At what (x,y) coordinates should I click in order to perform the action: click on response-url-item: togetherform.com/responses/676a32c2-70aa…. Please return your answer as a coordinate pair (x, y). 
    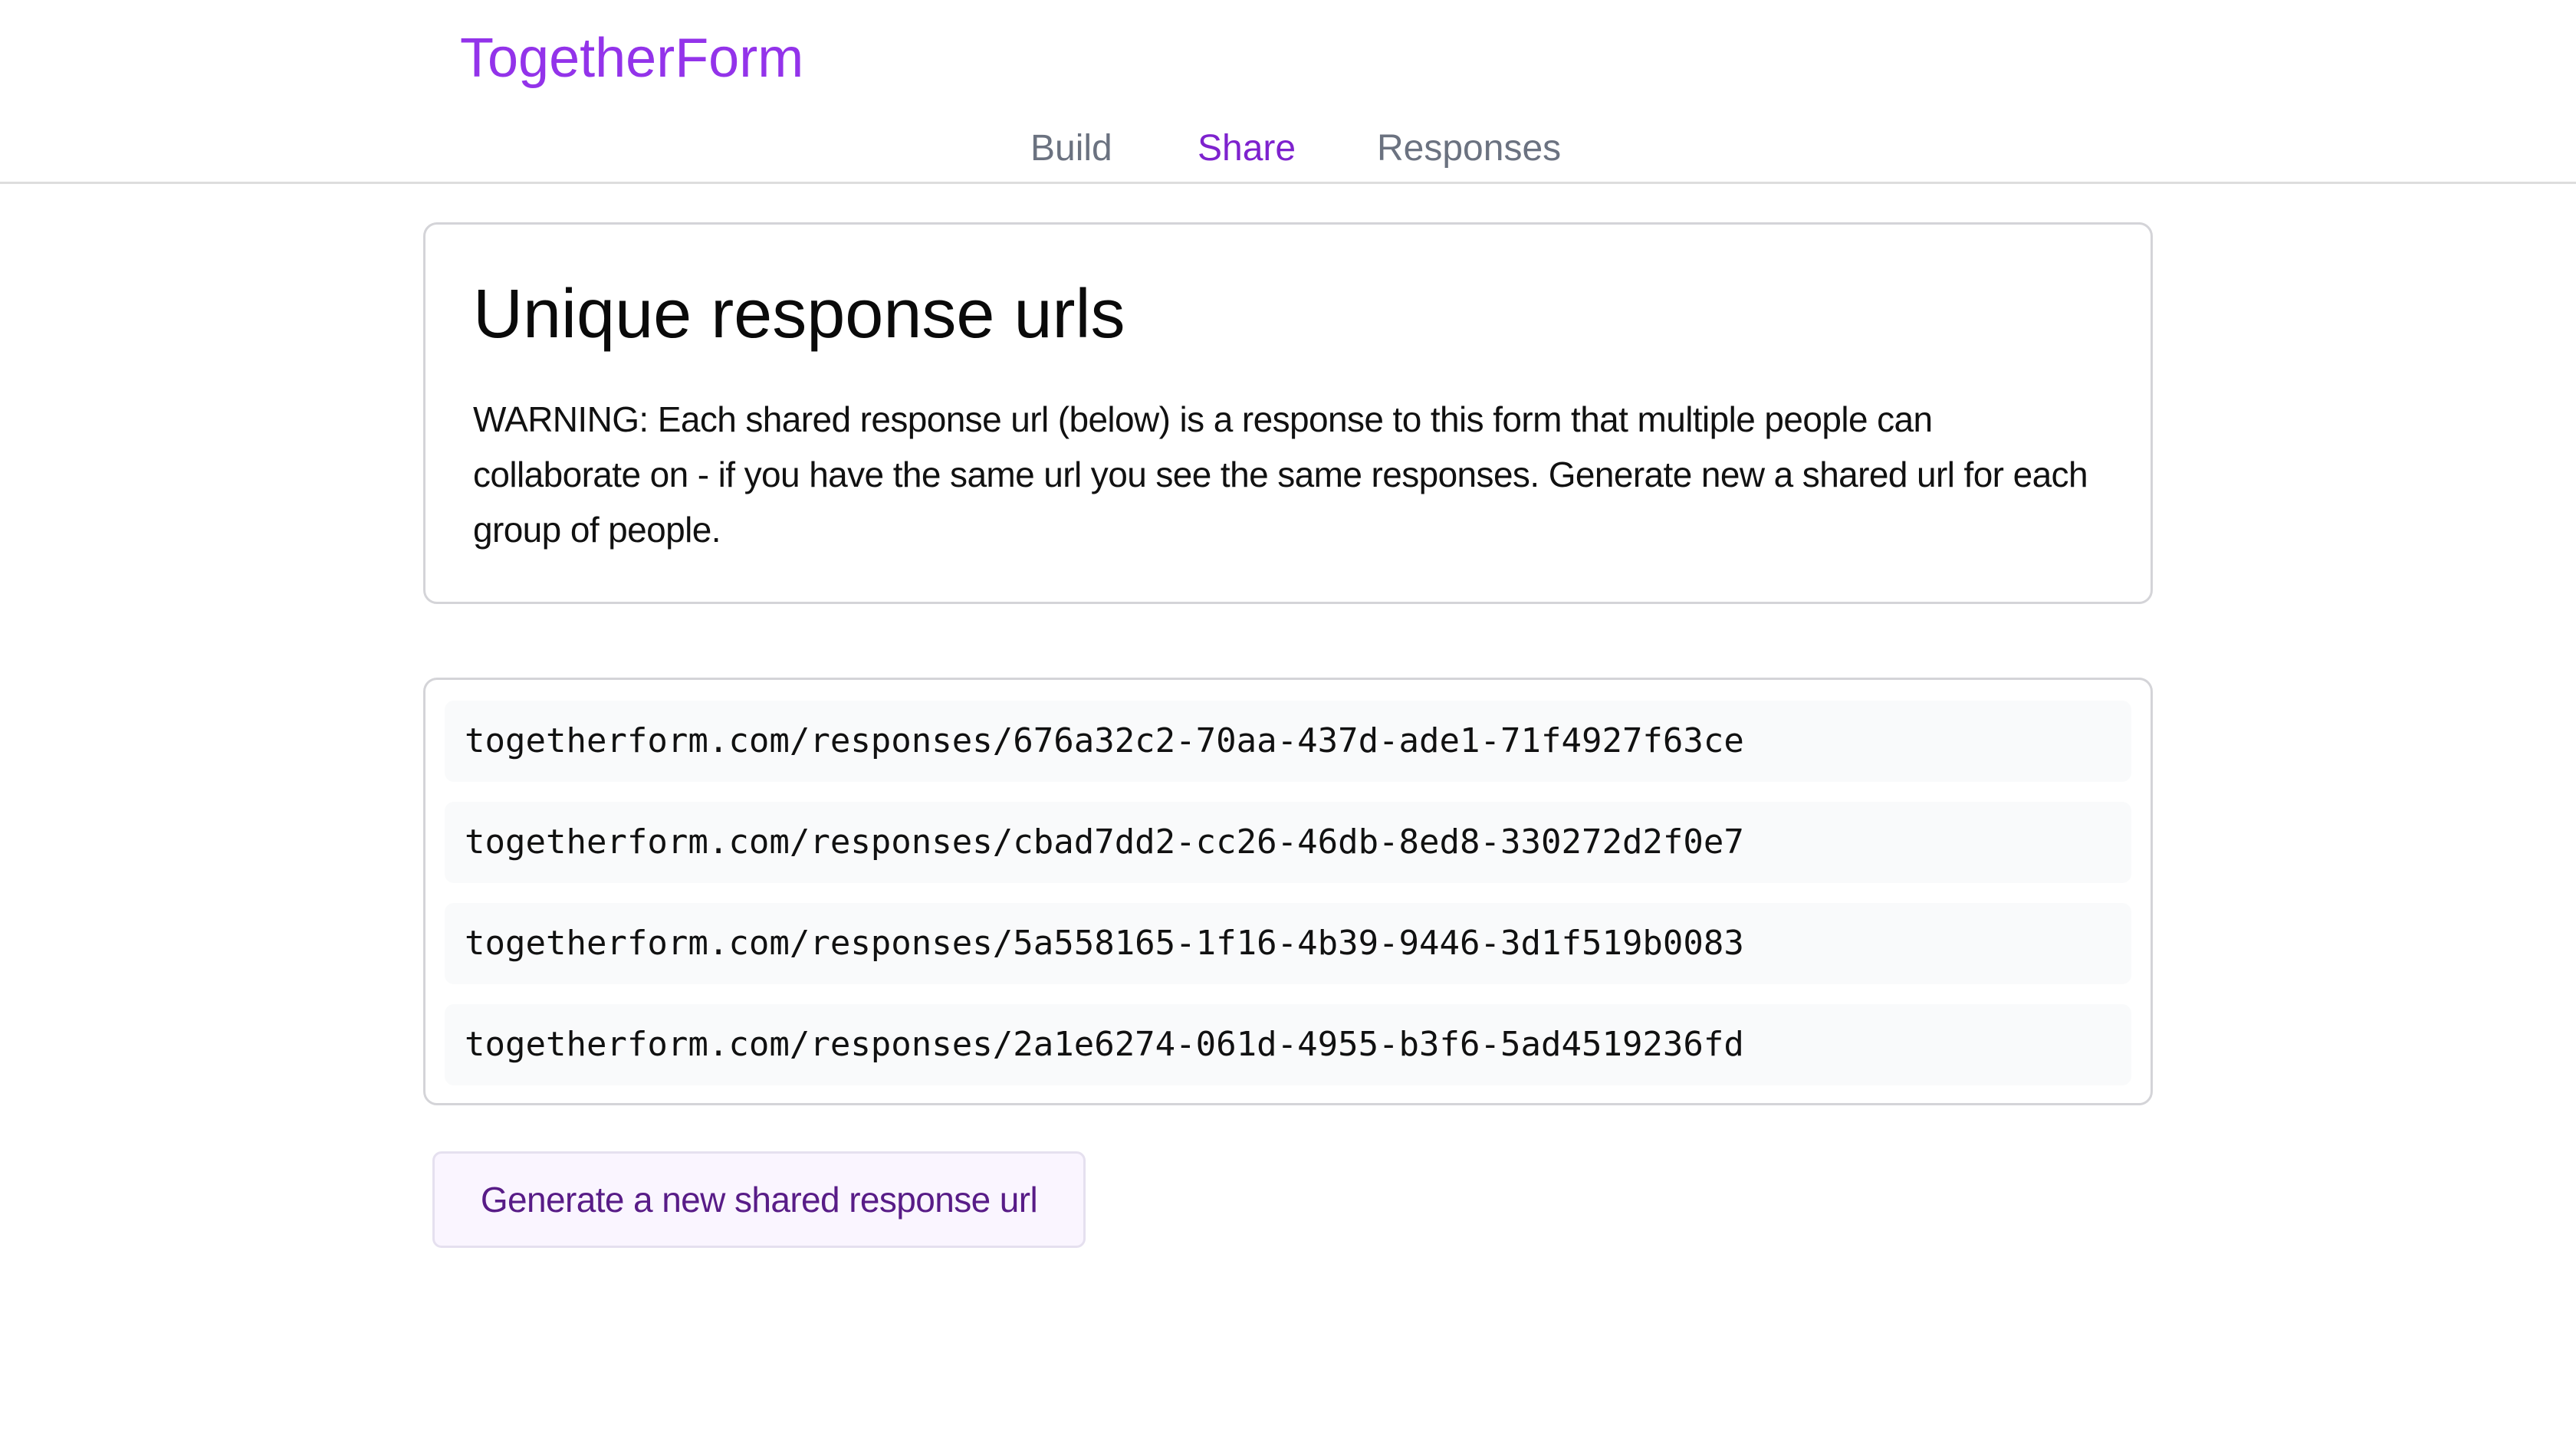
    Looking at the image, I should click on (1288, 741).